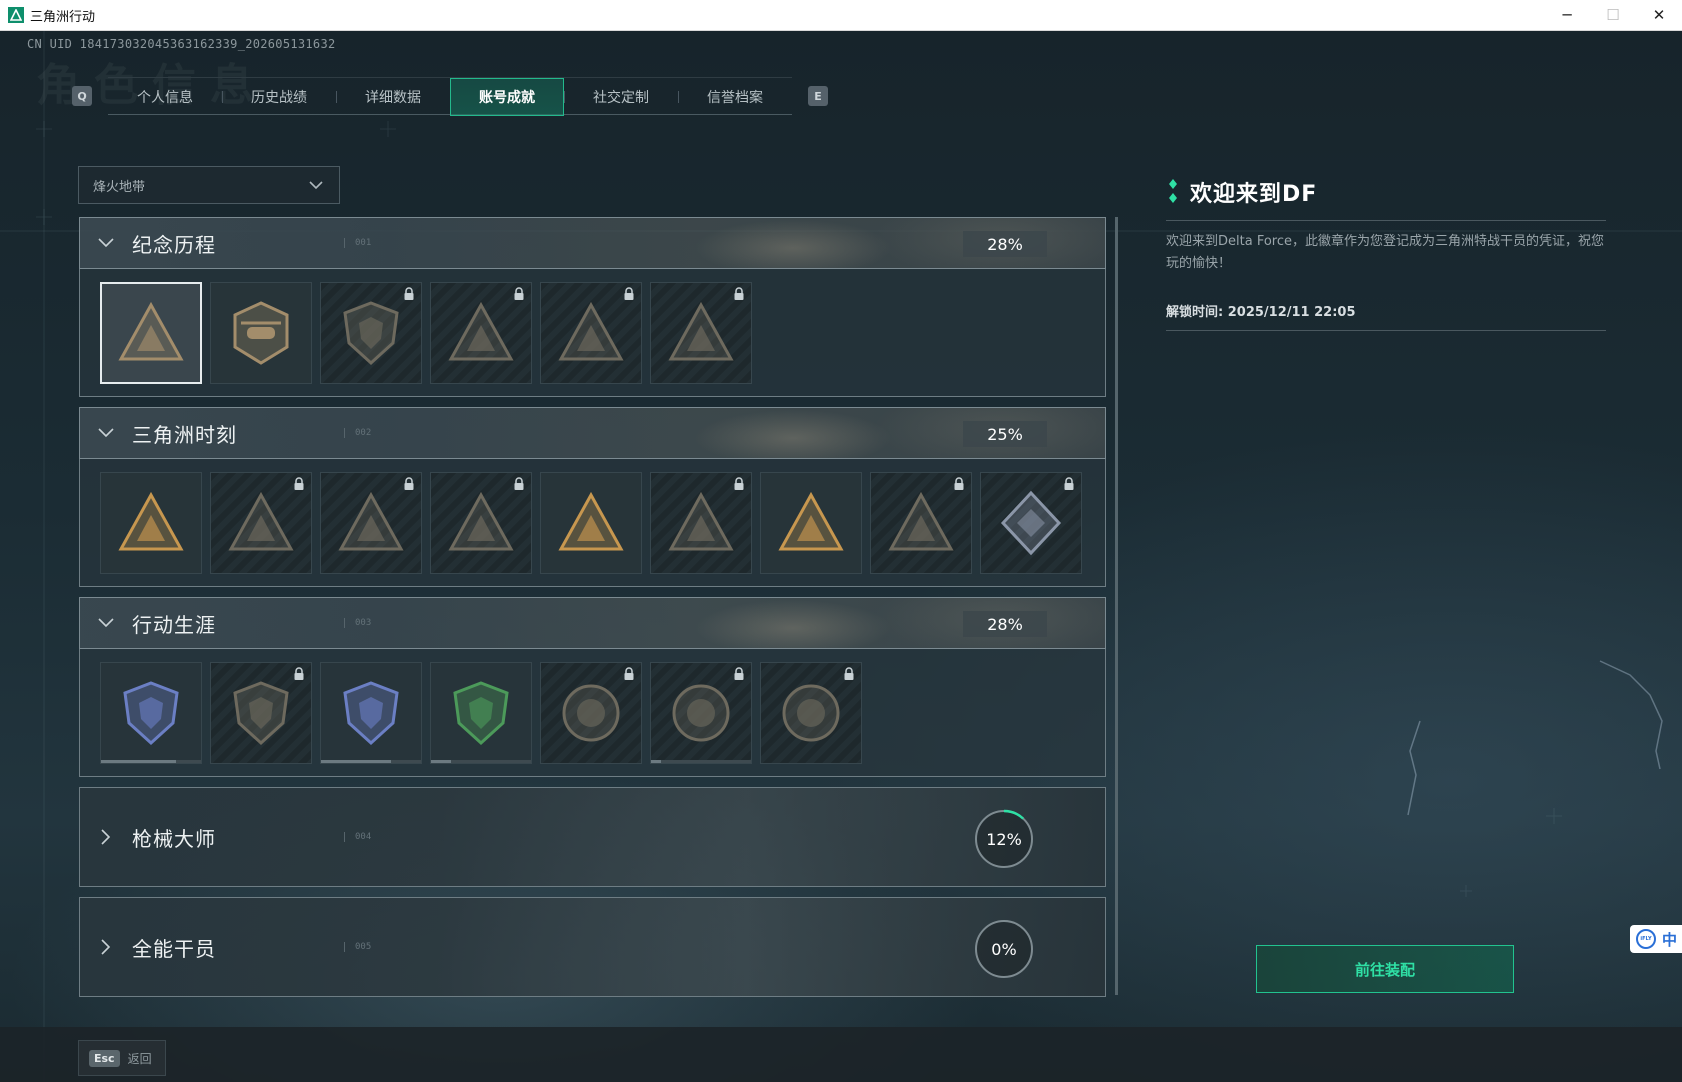 The height and width of the screenshot is (1082, 1682). Describe the element at coordinates (106, 947) in the screenshot. I see `chevron-right-icon` at that location.